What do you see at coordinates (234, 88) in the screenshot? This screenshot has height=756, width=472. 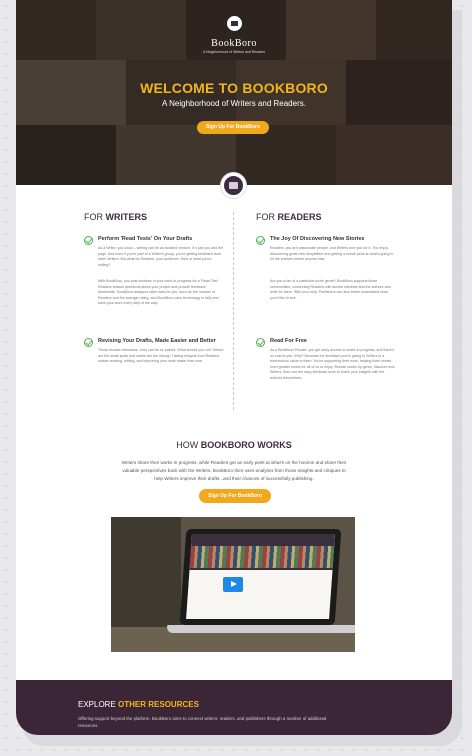 I see `hero-title: WELCOME TO BOOKBORO` at bounding box center [234, 88].